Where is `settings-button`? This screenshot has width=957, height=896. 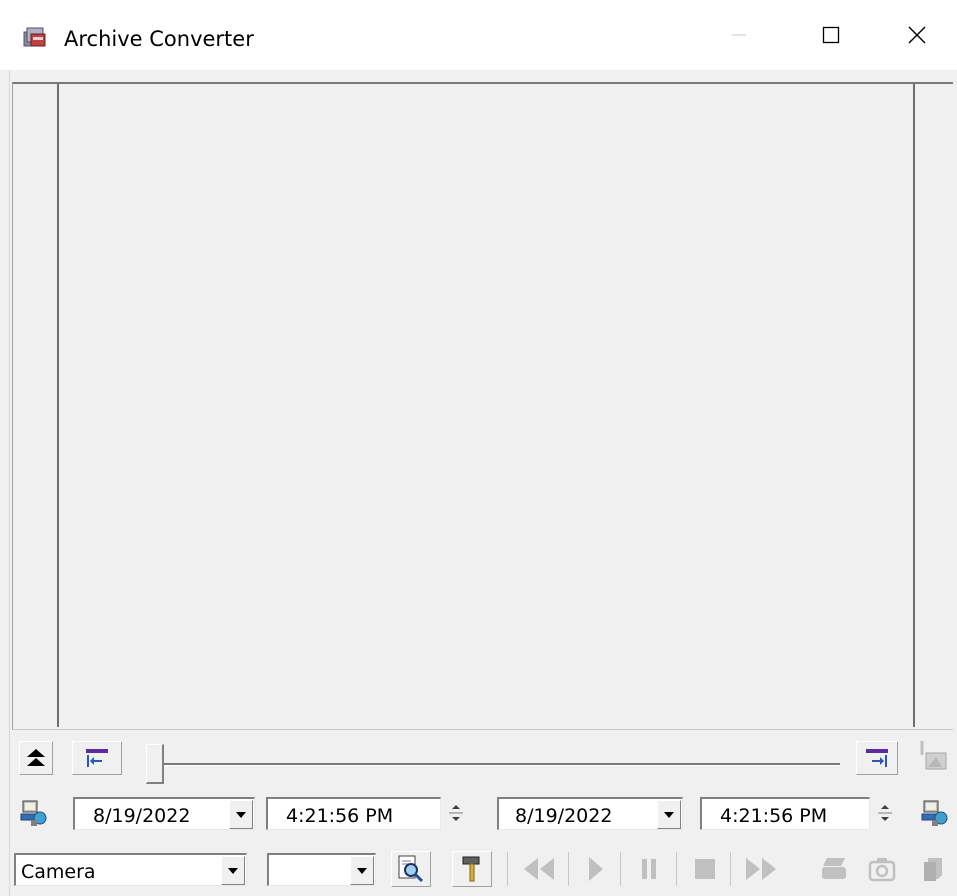 settings-button is located at coordinates (472, 869).